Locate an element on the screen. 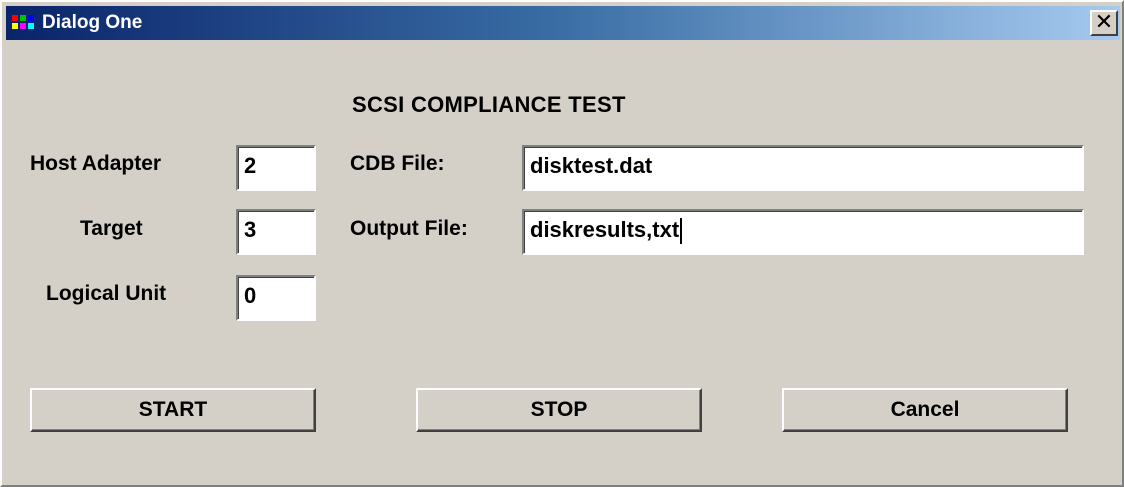 The height and width of the screenshot is (487, 1124). window-title: Dialog One is located at coordinates (92, 22).